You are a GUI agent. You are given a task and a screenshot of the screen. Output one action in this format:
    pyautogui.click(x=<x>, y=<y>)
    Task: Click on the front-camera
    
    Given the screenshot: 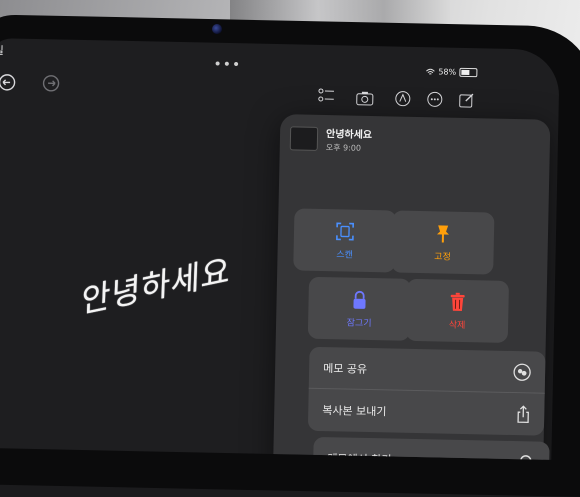 What is the action you would take?
    pyautogui.click(x=217, y=29)
    